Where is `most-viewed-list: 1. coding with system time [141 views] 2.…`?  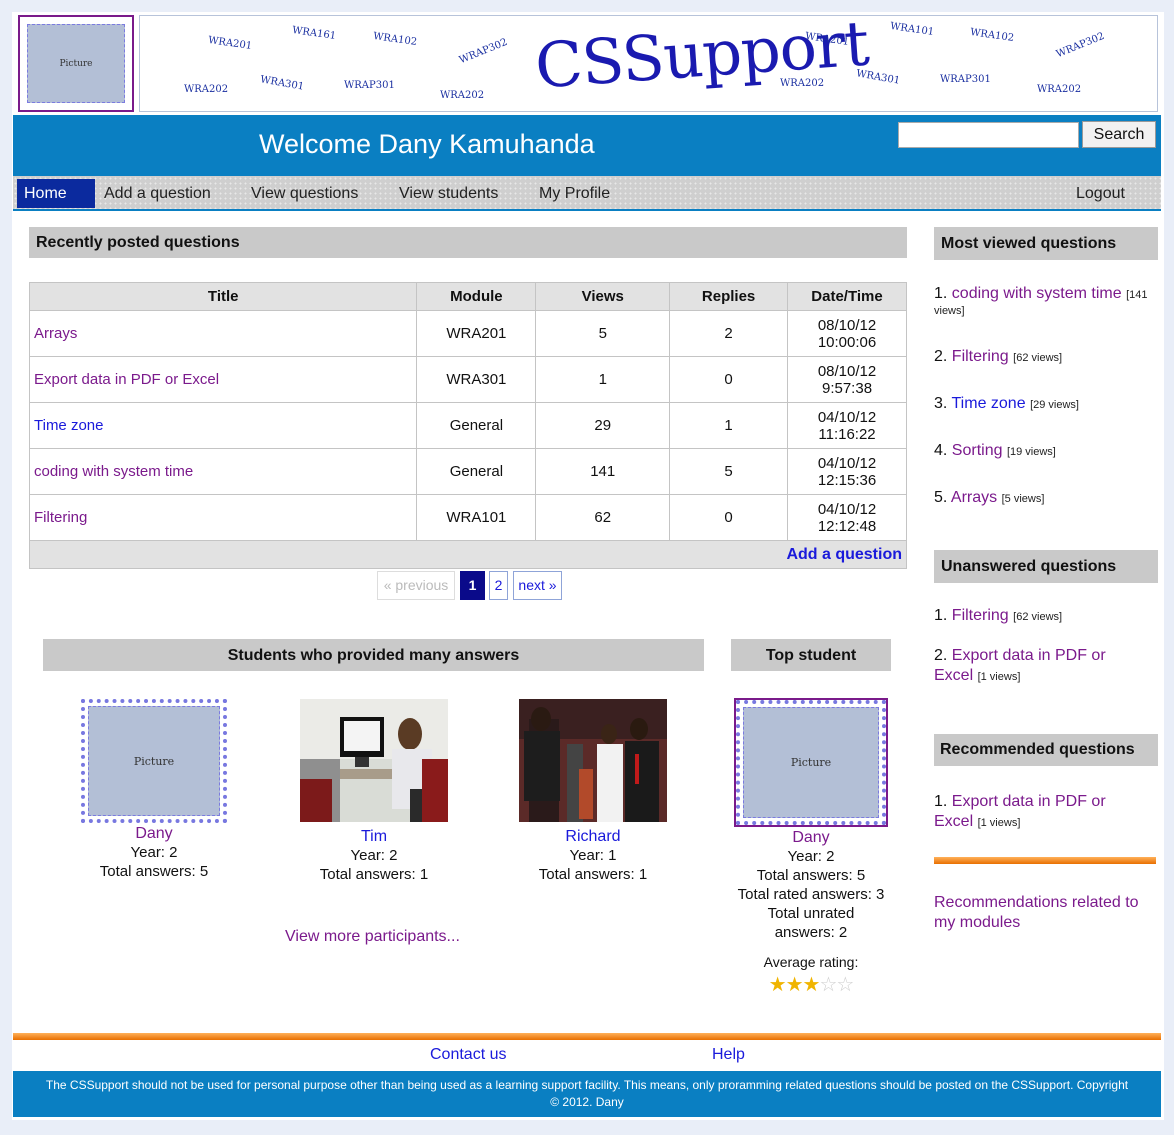
most-viewed-list: 1. coding with system time [141 views] 2.… is located at coordinates (1046, 396).